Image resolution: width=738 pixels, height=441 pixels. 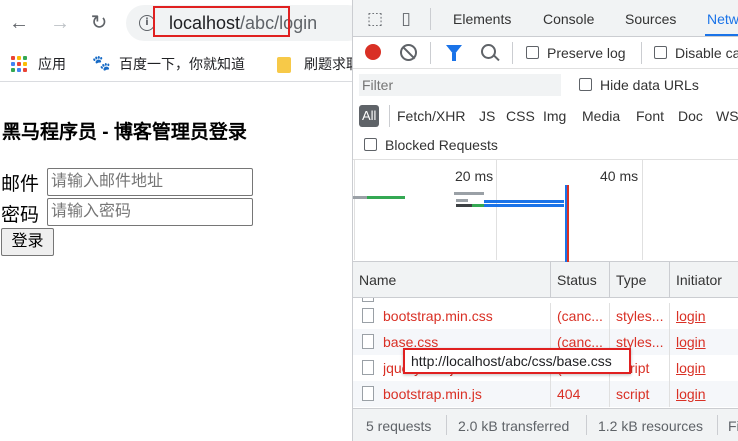 What do you see at coordinates (733, 426) in the screenshot?
I see `finish-time: Finish` at bounding box center [733, 426].